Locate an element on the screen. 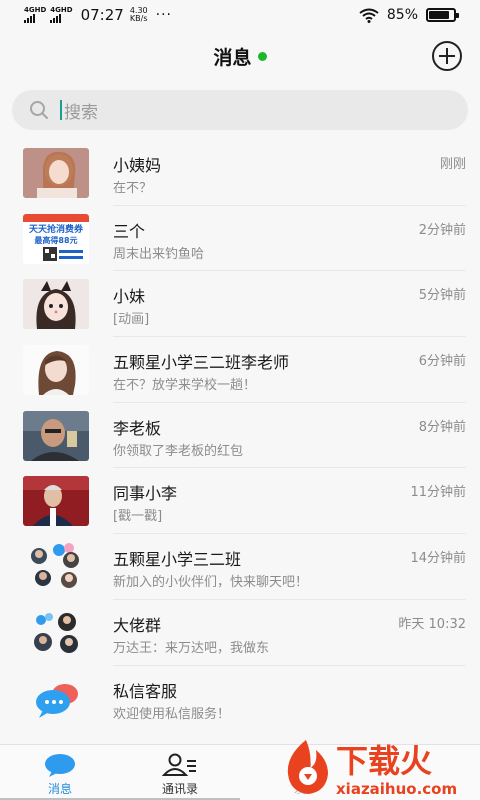 This screenshot has height=800, width=480. conversation-item: 小姨妈 在不？ 刚刚 is located at coordinates (240, 173).